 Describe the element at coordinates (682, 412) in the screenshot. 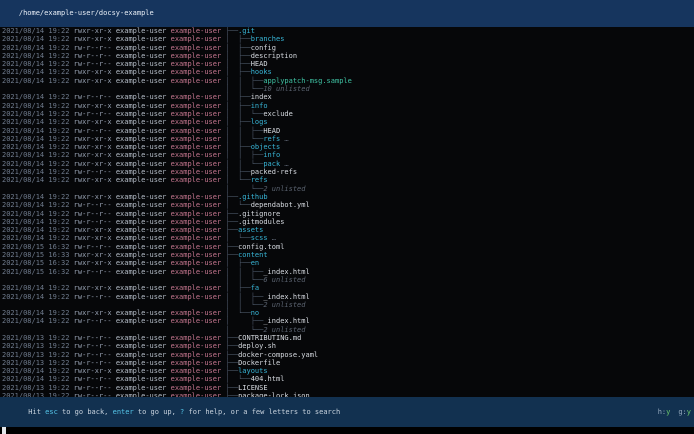

I see `gitignore-flag-label: g:` at that location.